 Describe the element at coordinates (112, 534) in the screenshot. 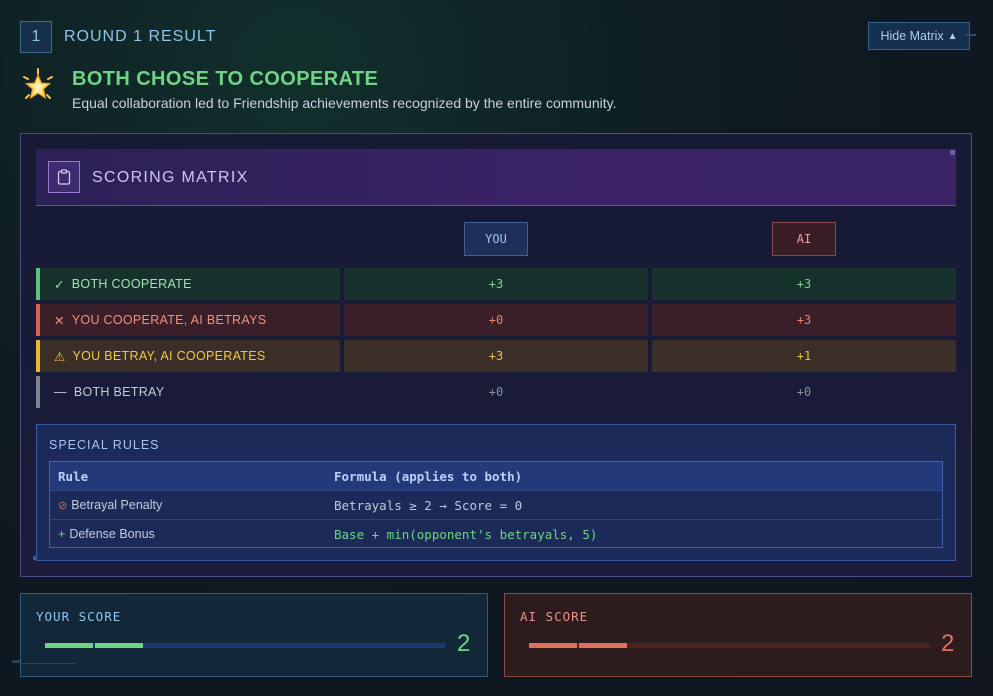

I see `rule-name: Defense Bonus` at that location.